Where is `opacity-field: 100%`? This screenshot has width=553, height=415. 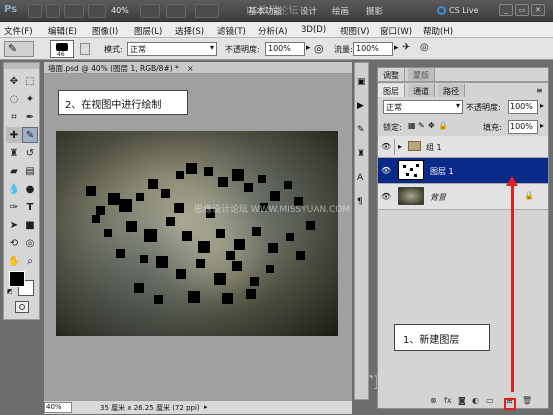
opacity-field: 100% is located at coordinates (285, 49).